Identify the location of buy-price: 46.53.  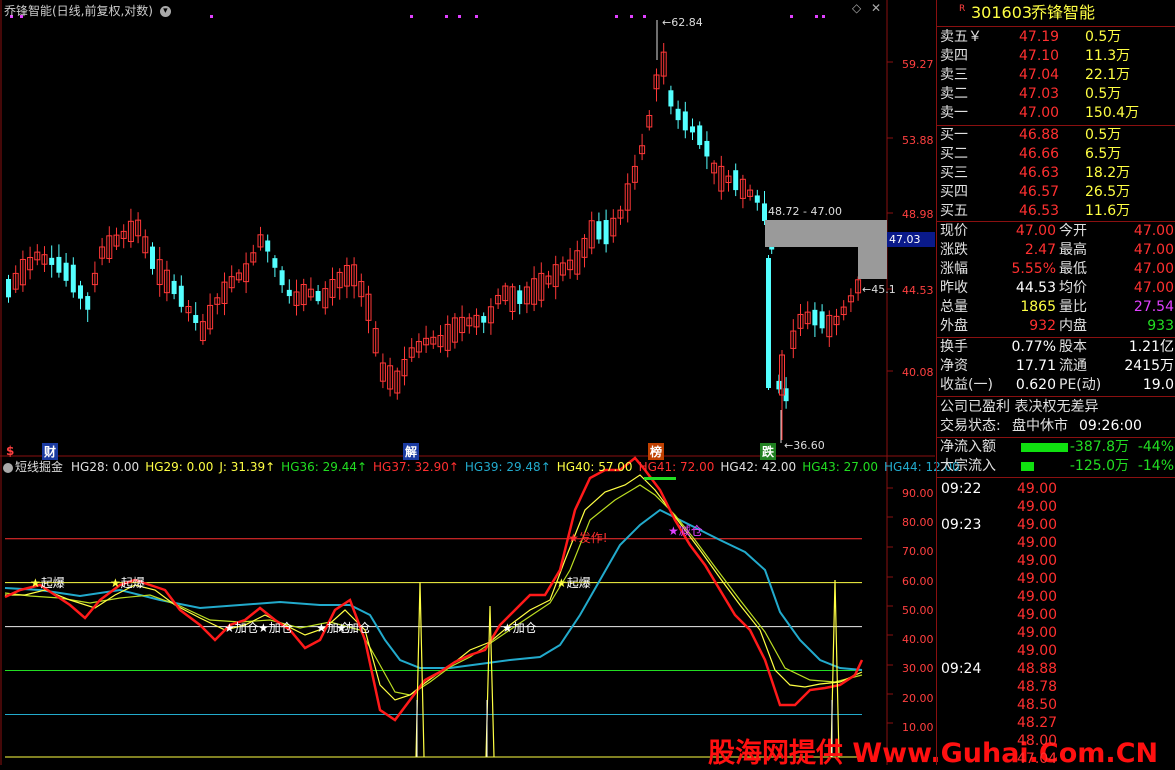
(1039, 211).